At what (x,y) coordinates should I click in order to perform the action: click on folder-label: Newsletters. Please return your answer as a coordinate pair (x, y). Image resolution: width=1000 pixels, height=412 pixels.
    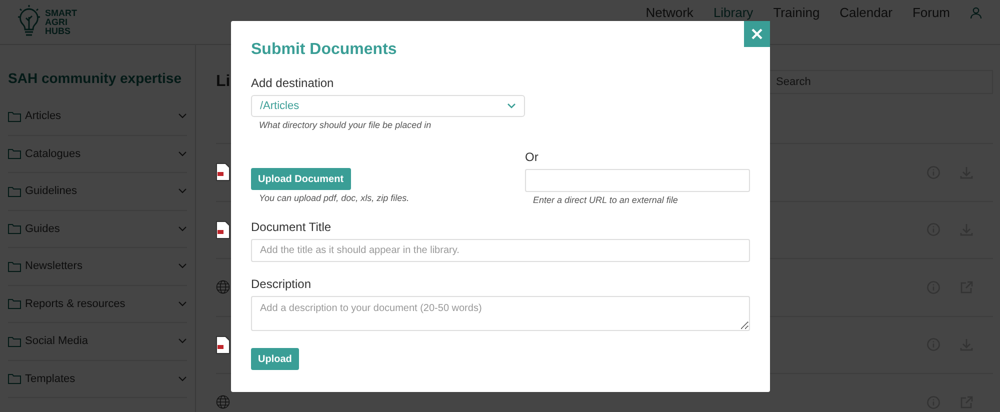
    Looking at the image, I should click on (54, 266).